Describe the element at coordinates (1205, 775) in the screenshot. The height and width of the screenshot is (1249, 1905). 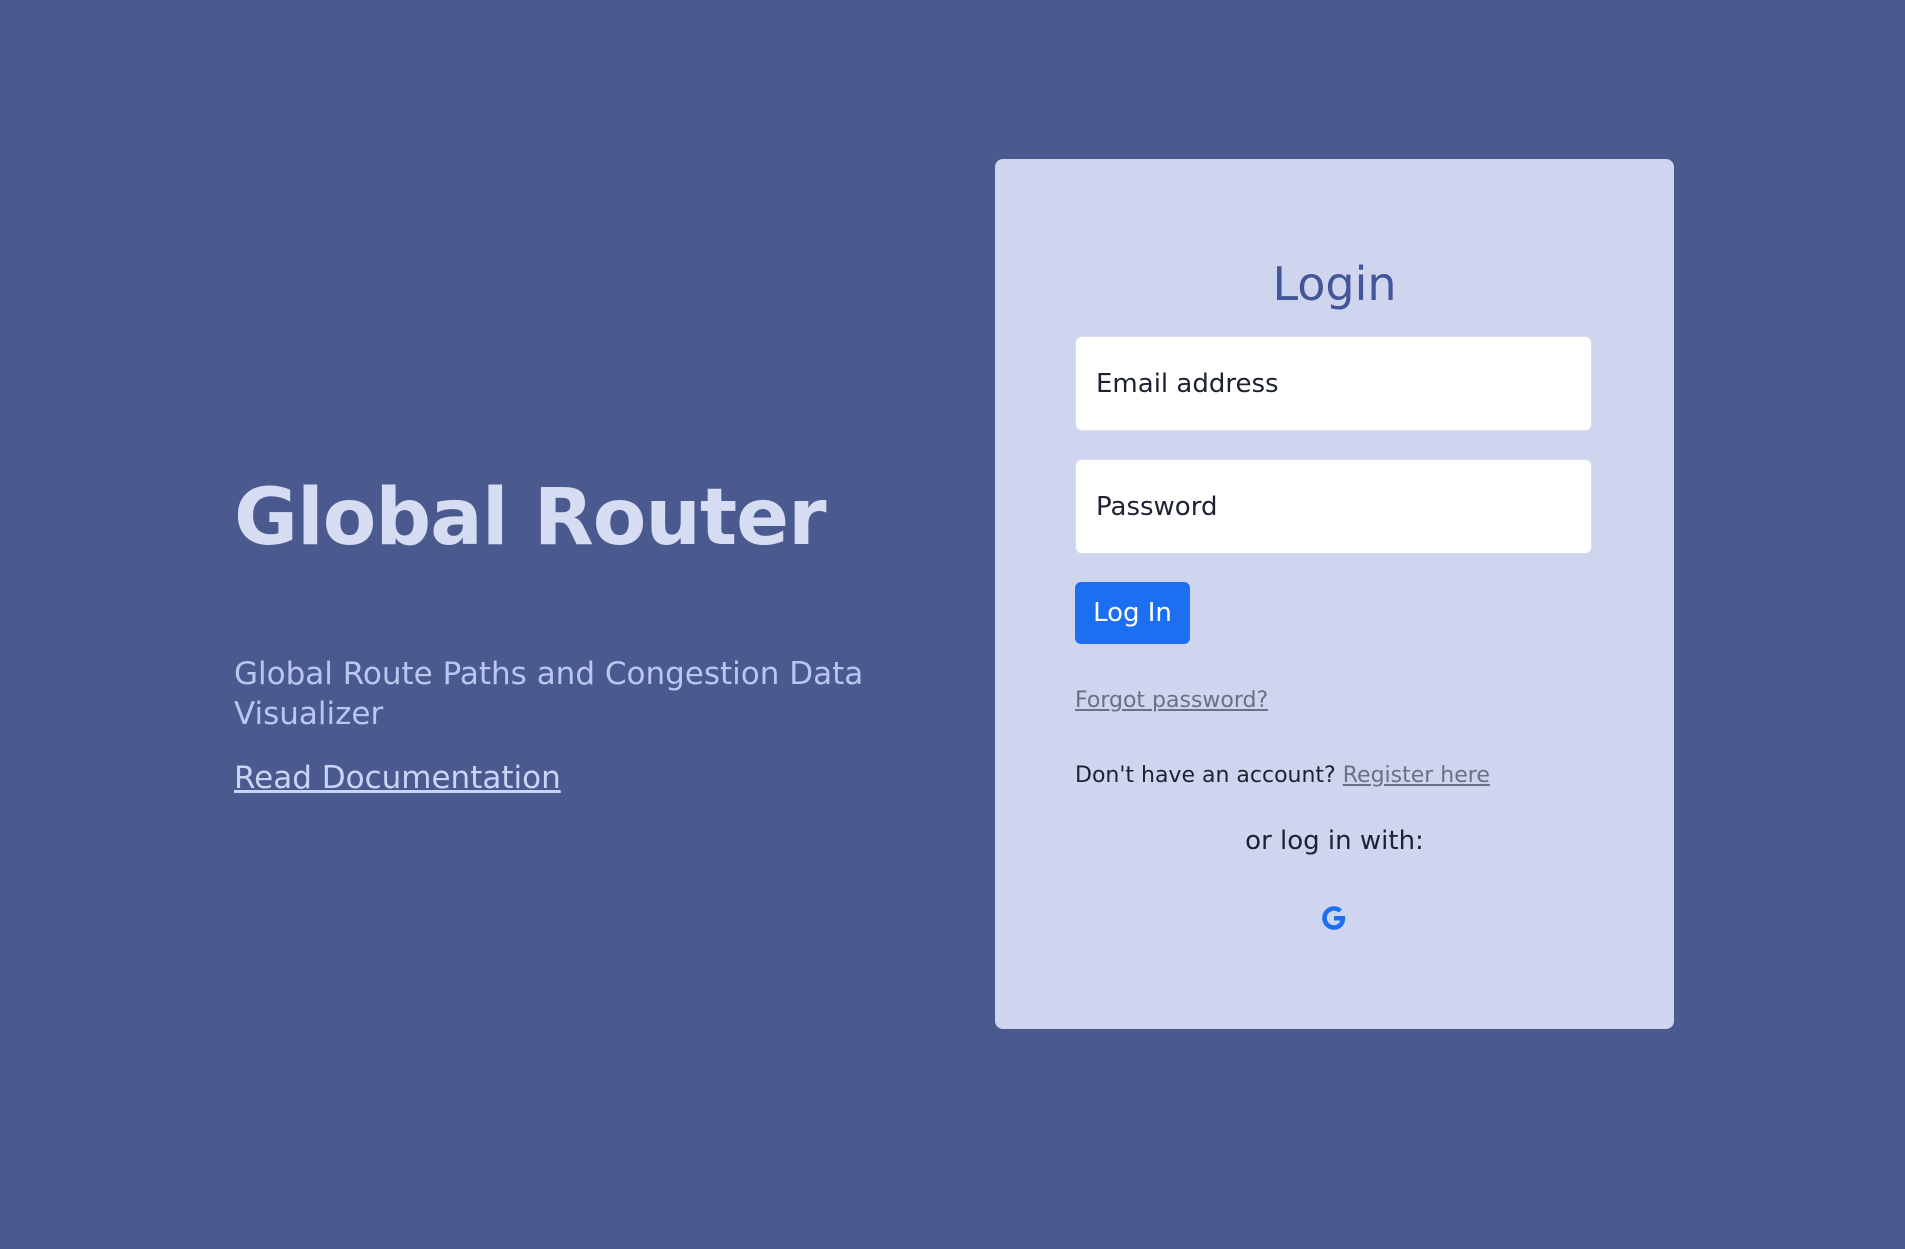
I see `no-account-text: Don't have an account?` at that location.